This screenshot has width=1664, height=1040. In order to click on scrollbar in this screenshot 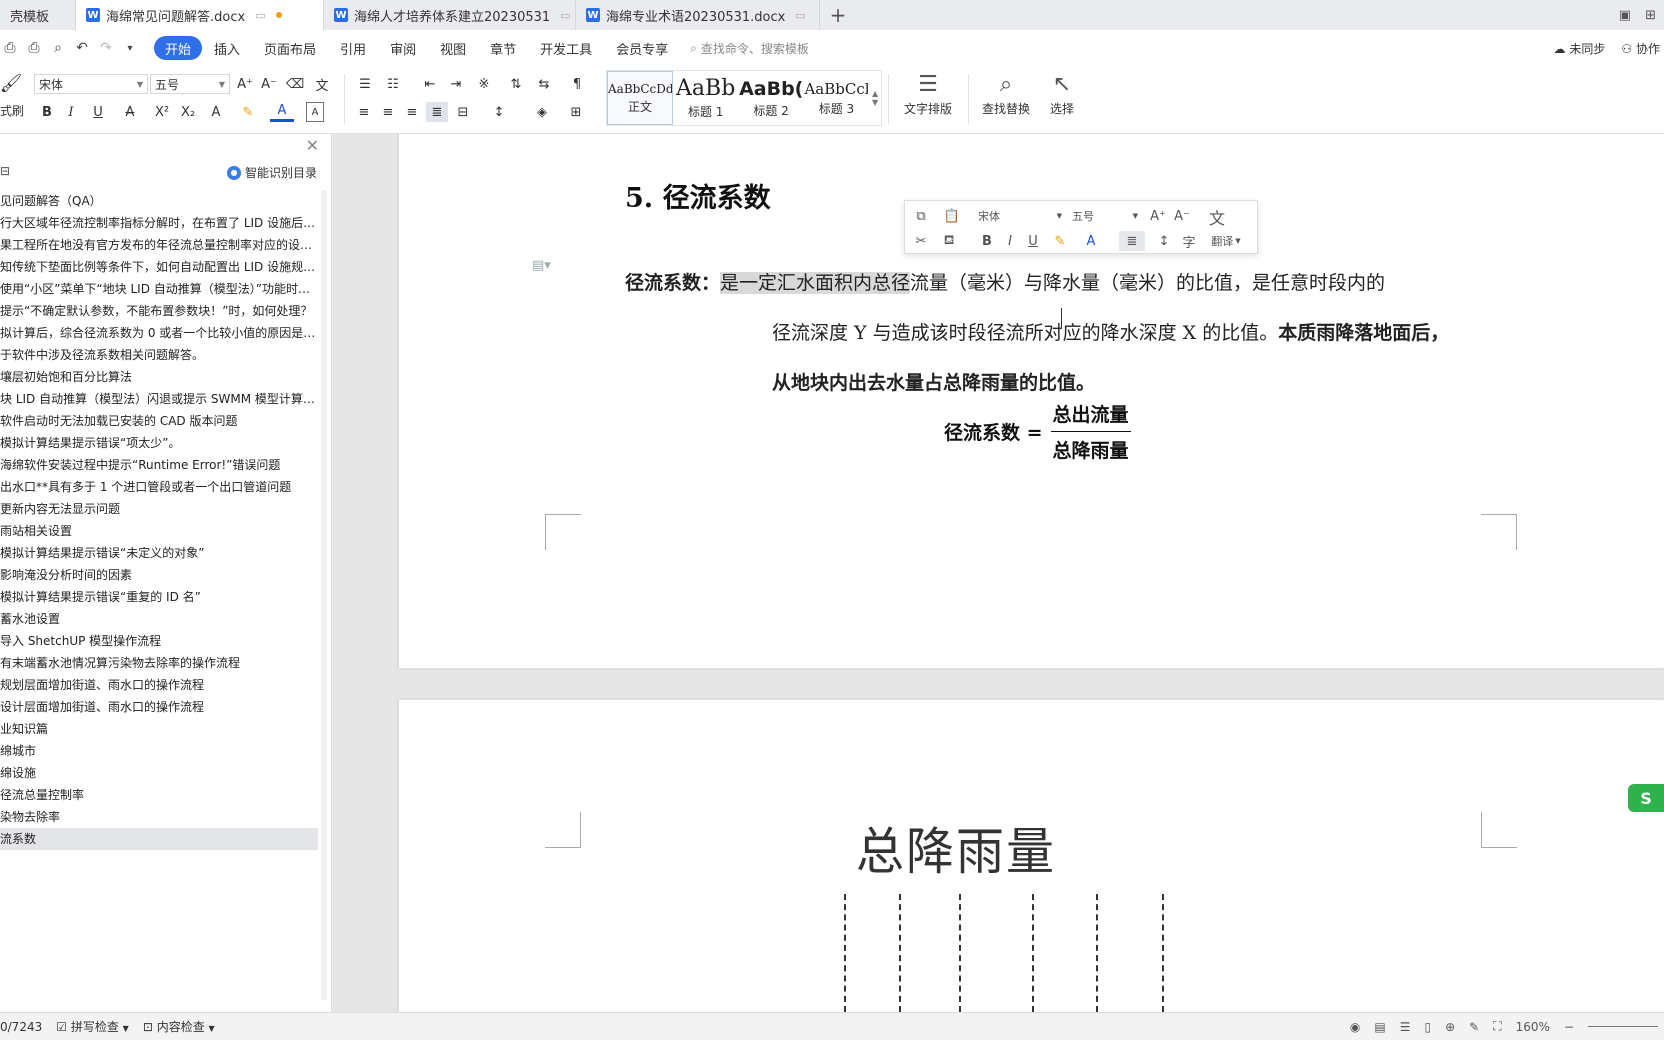, I will do `click(324, 595)`.